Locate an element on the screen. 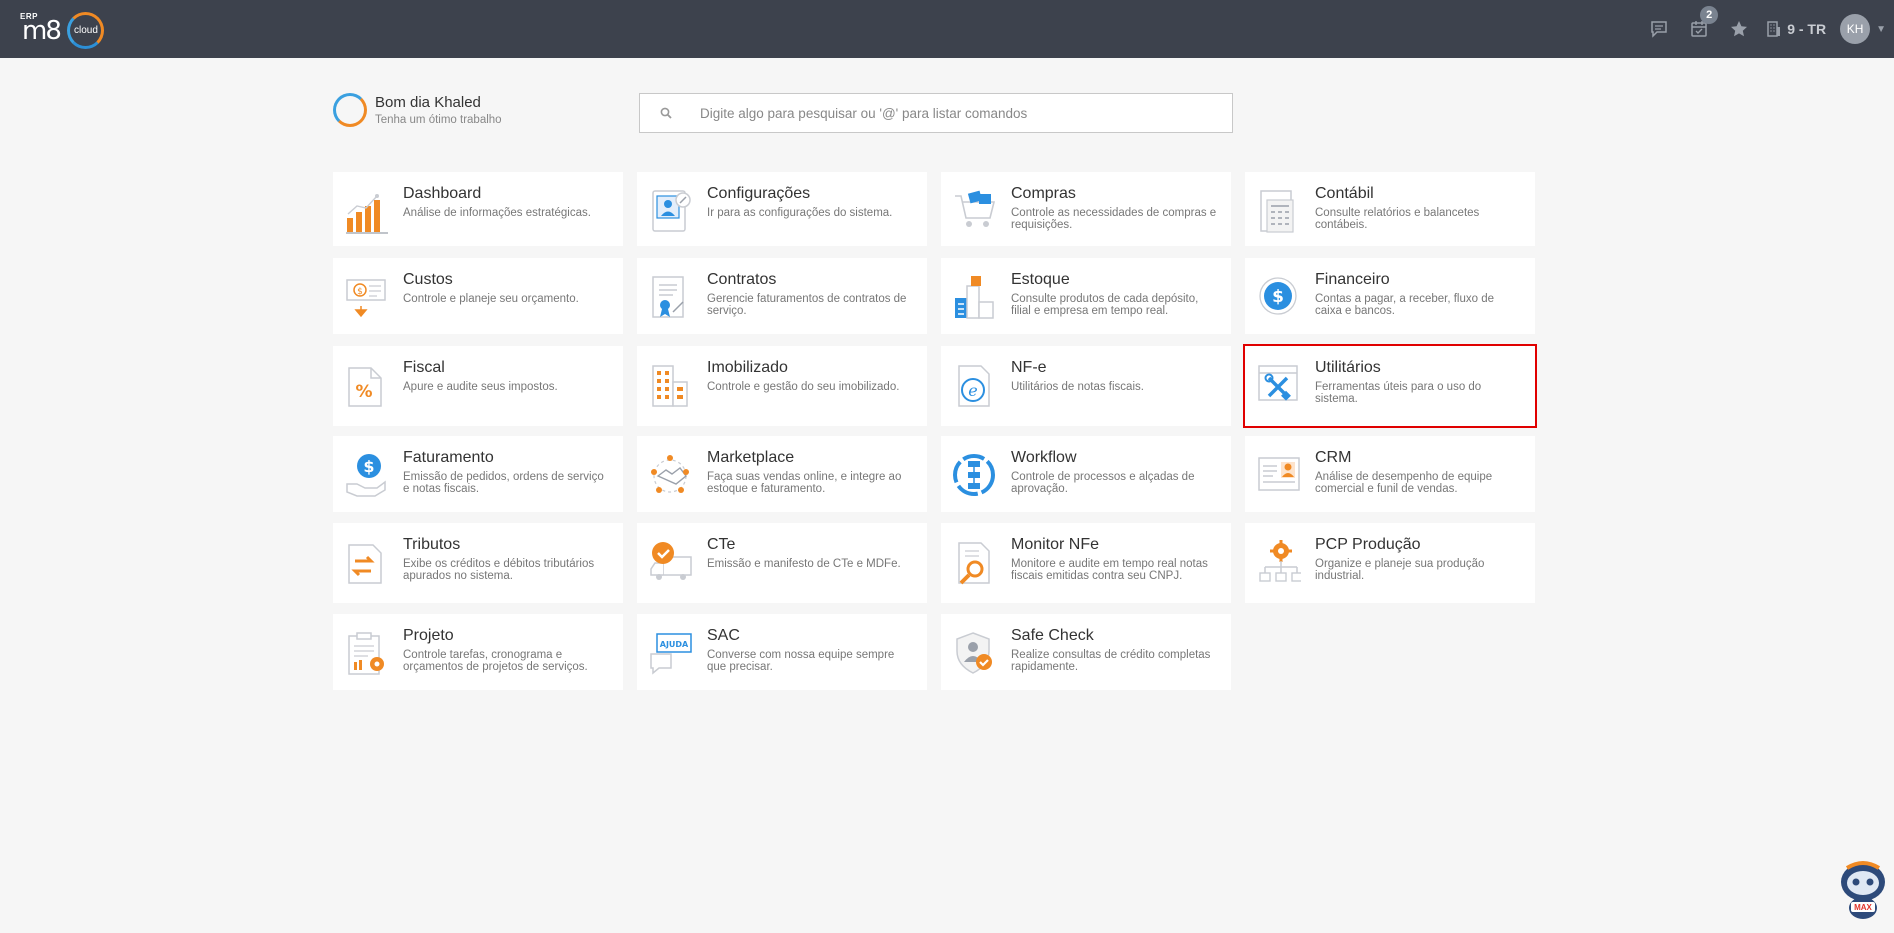  module-title: Faturamento is located at coordinates (448, 457).